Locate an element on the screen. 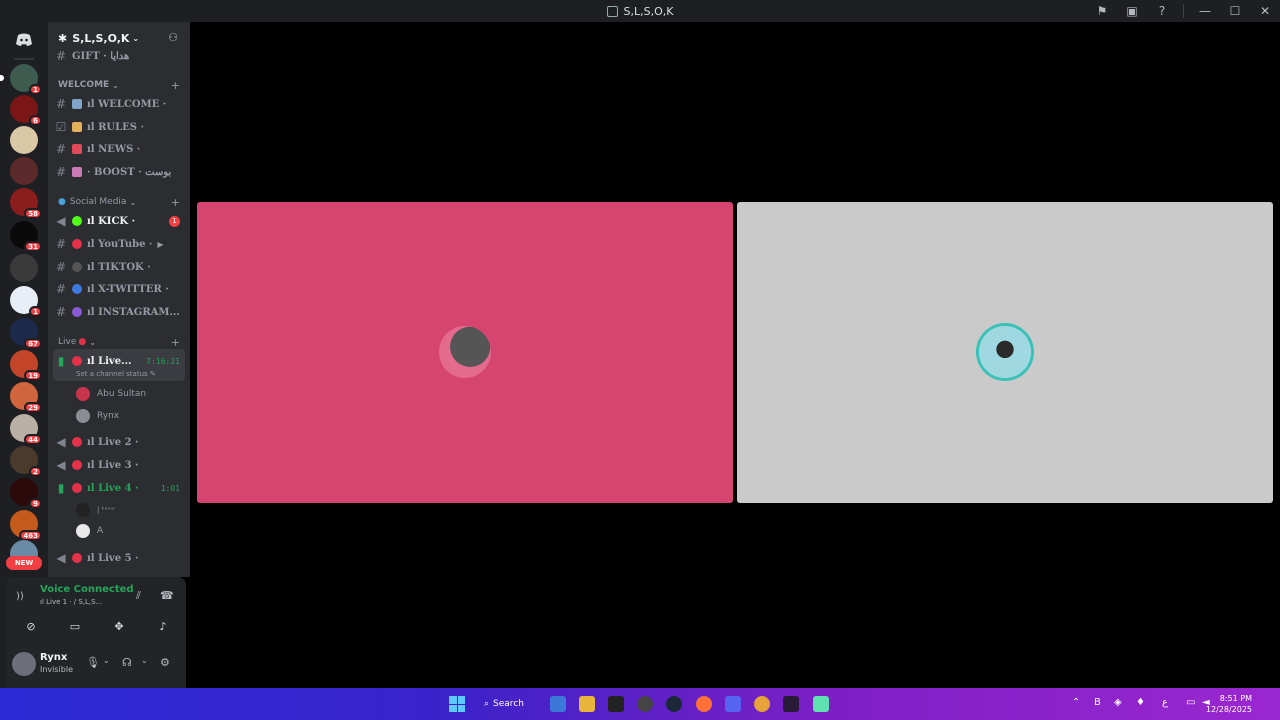 The width and height of the screenshot is (1280, 720). voice-channel-live-1: ▮ ıl Live... 7:16:21 is located at coordinates (119, 361).